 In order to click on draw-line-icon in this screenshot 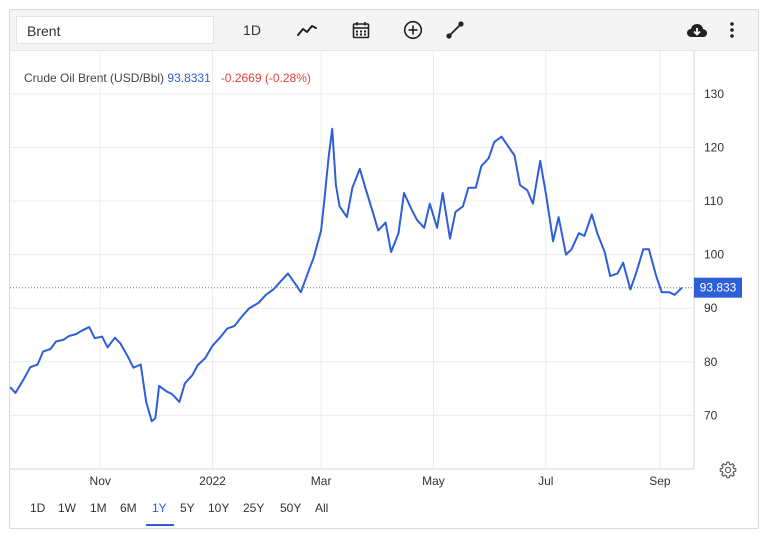, I will do `click(455, 30)`.